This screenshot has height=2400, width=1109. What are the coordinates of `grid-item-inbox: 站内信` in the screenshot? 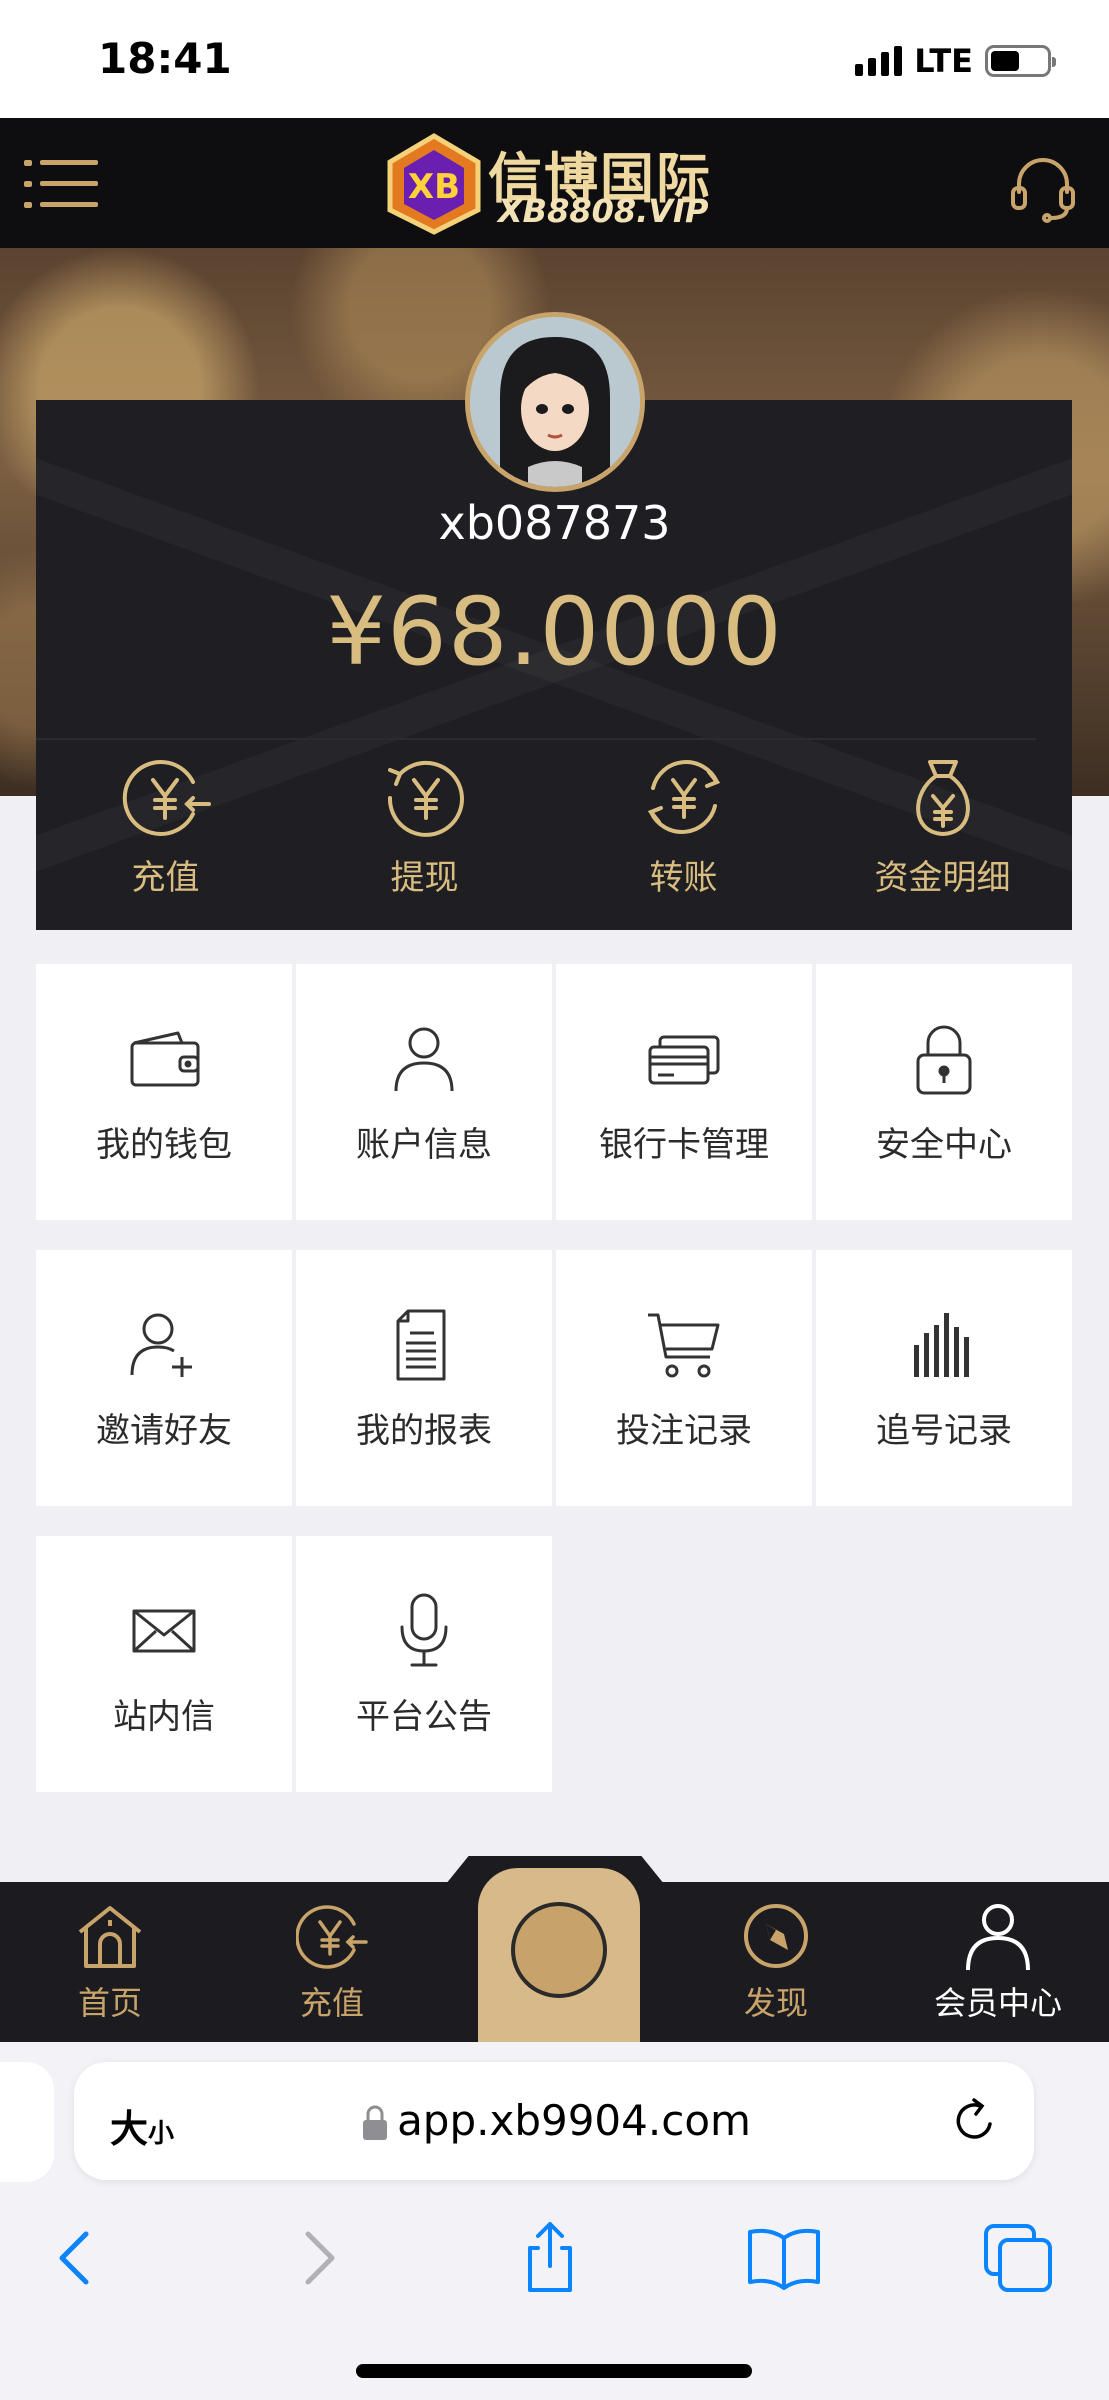 It's located at (164, 1664).